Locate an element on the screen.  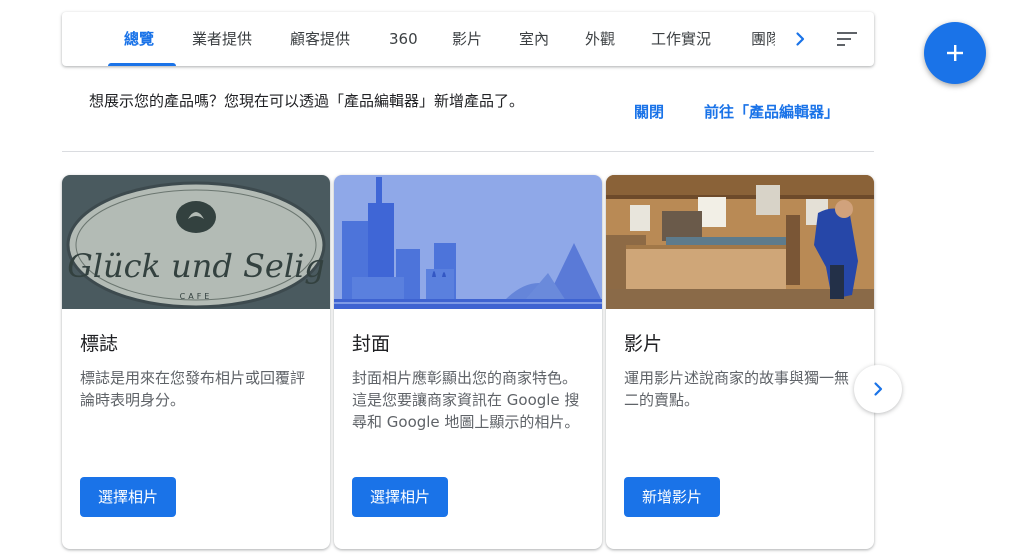
choose-cover-photo-button: 選擇相片 is located at coordinates (400, 497).